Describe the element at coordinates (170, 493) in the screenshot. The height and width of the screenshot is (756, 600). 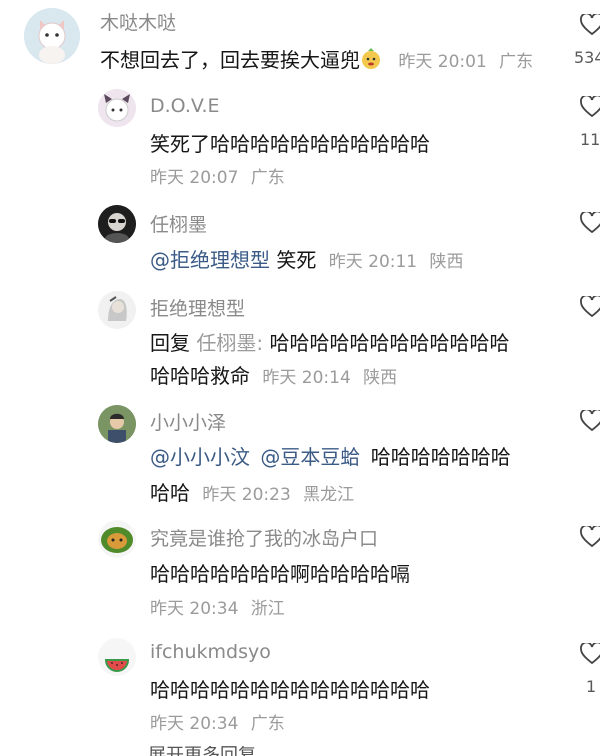
I see `comment-body: 哈哈` at that location.